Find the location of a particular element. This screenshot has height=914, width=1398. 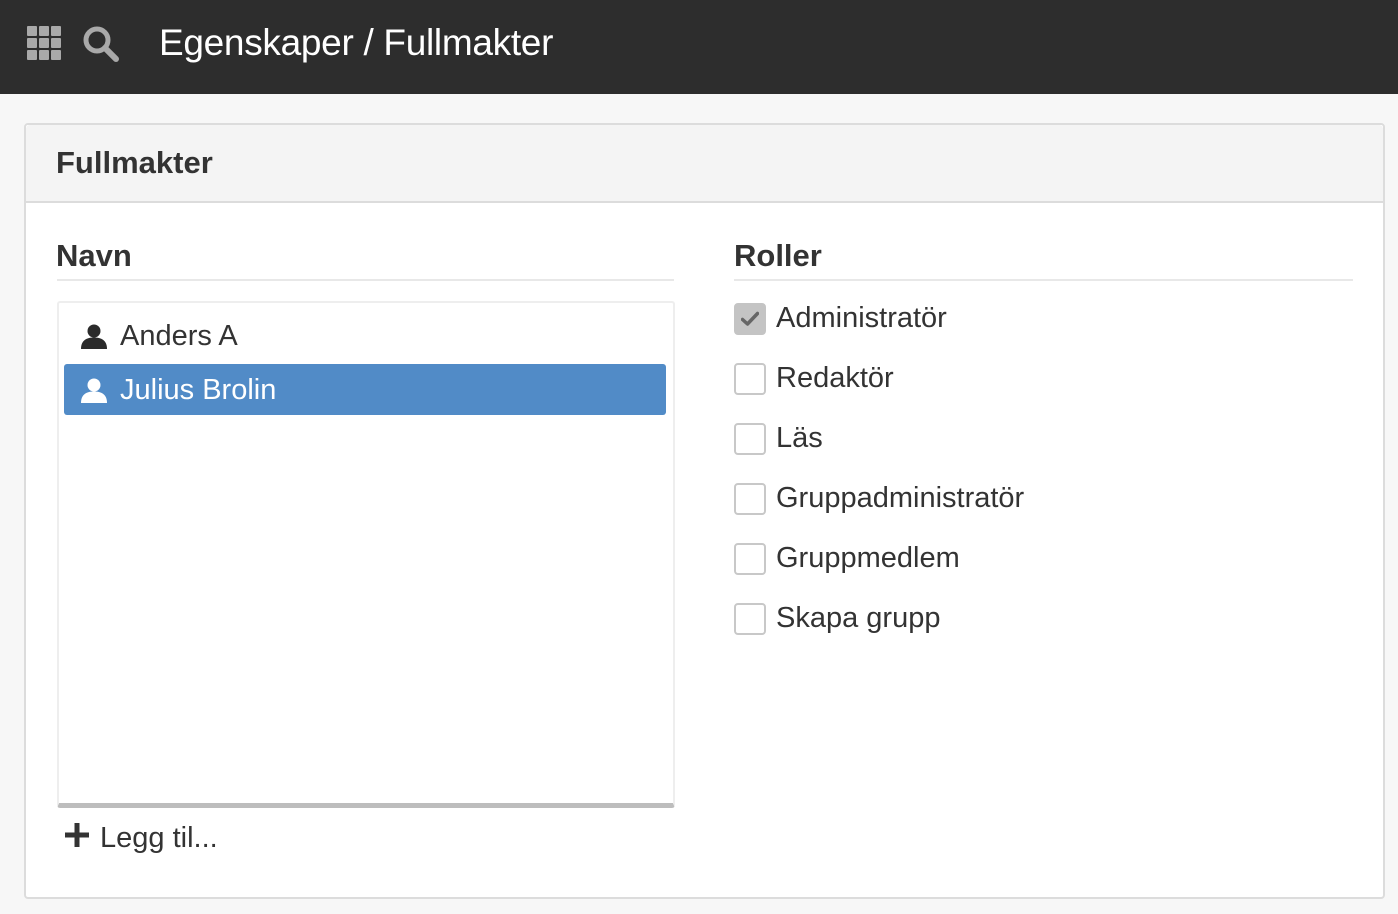

panel-title: Fullmakter is located at coordinates (134, 162).